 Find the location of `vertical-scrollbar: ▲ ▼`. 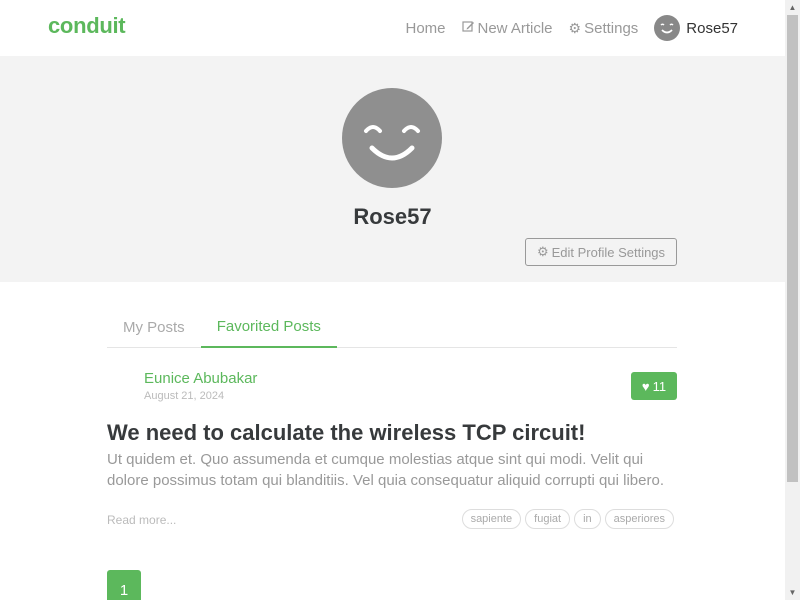

vertical-scrollbar: ▲ ▼ is located at coordinates (792, 300).